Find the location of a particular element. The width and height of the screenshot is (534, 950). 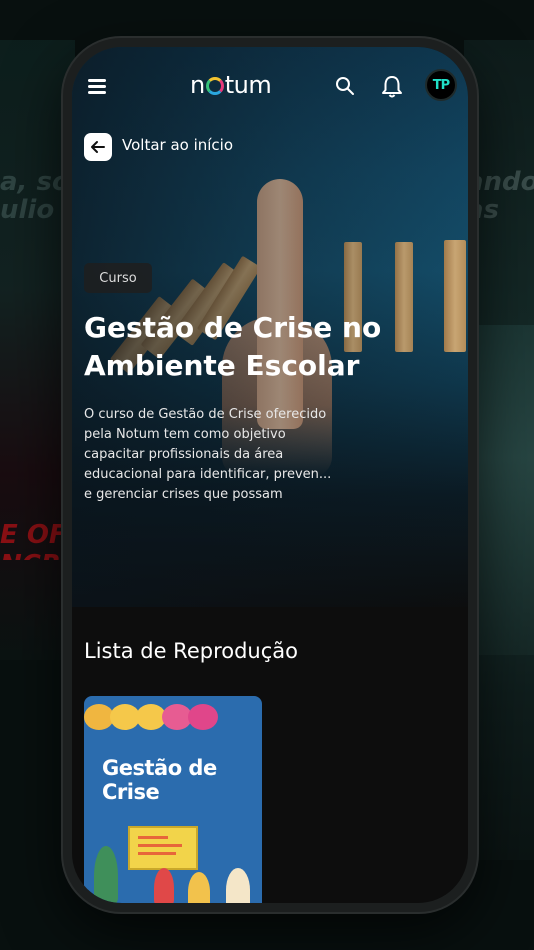

illustration-board is located at coordinates (163, 848).